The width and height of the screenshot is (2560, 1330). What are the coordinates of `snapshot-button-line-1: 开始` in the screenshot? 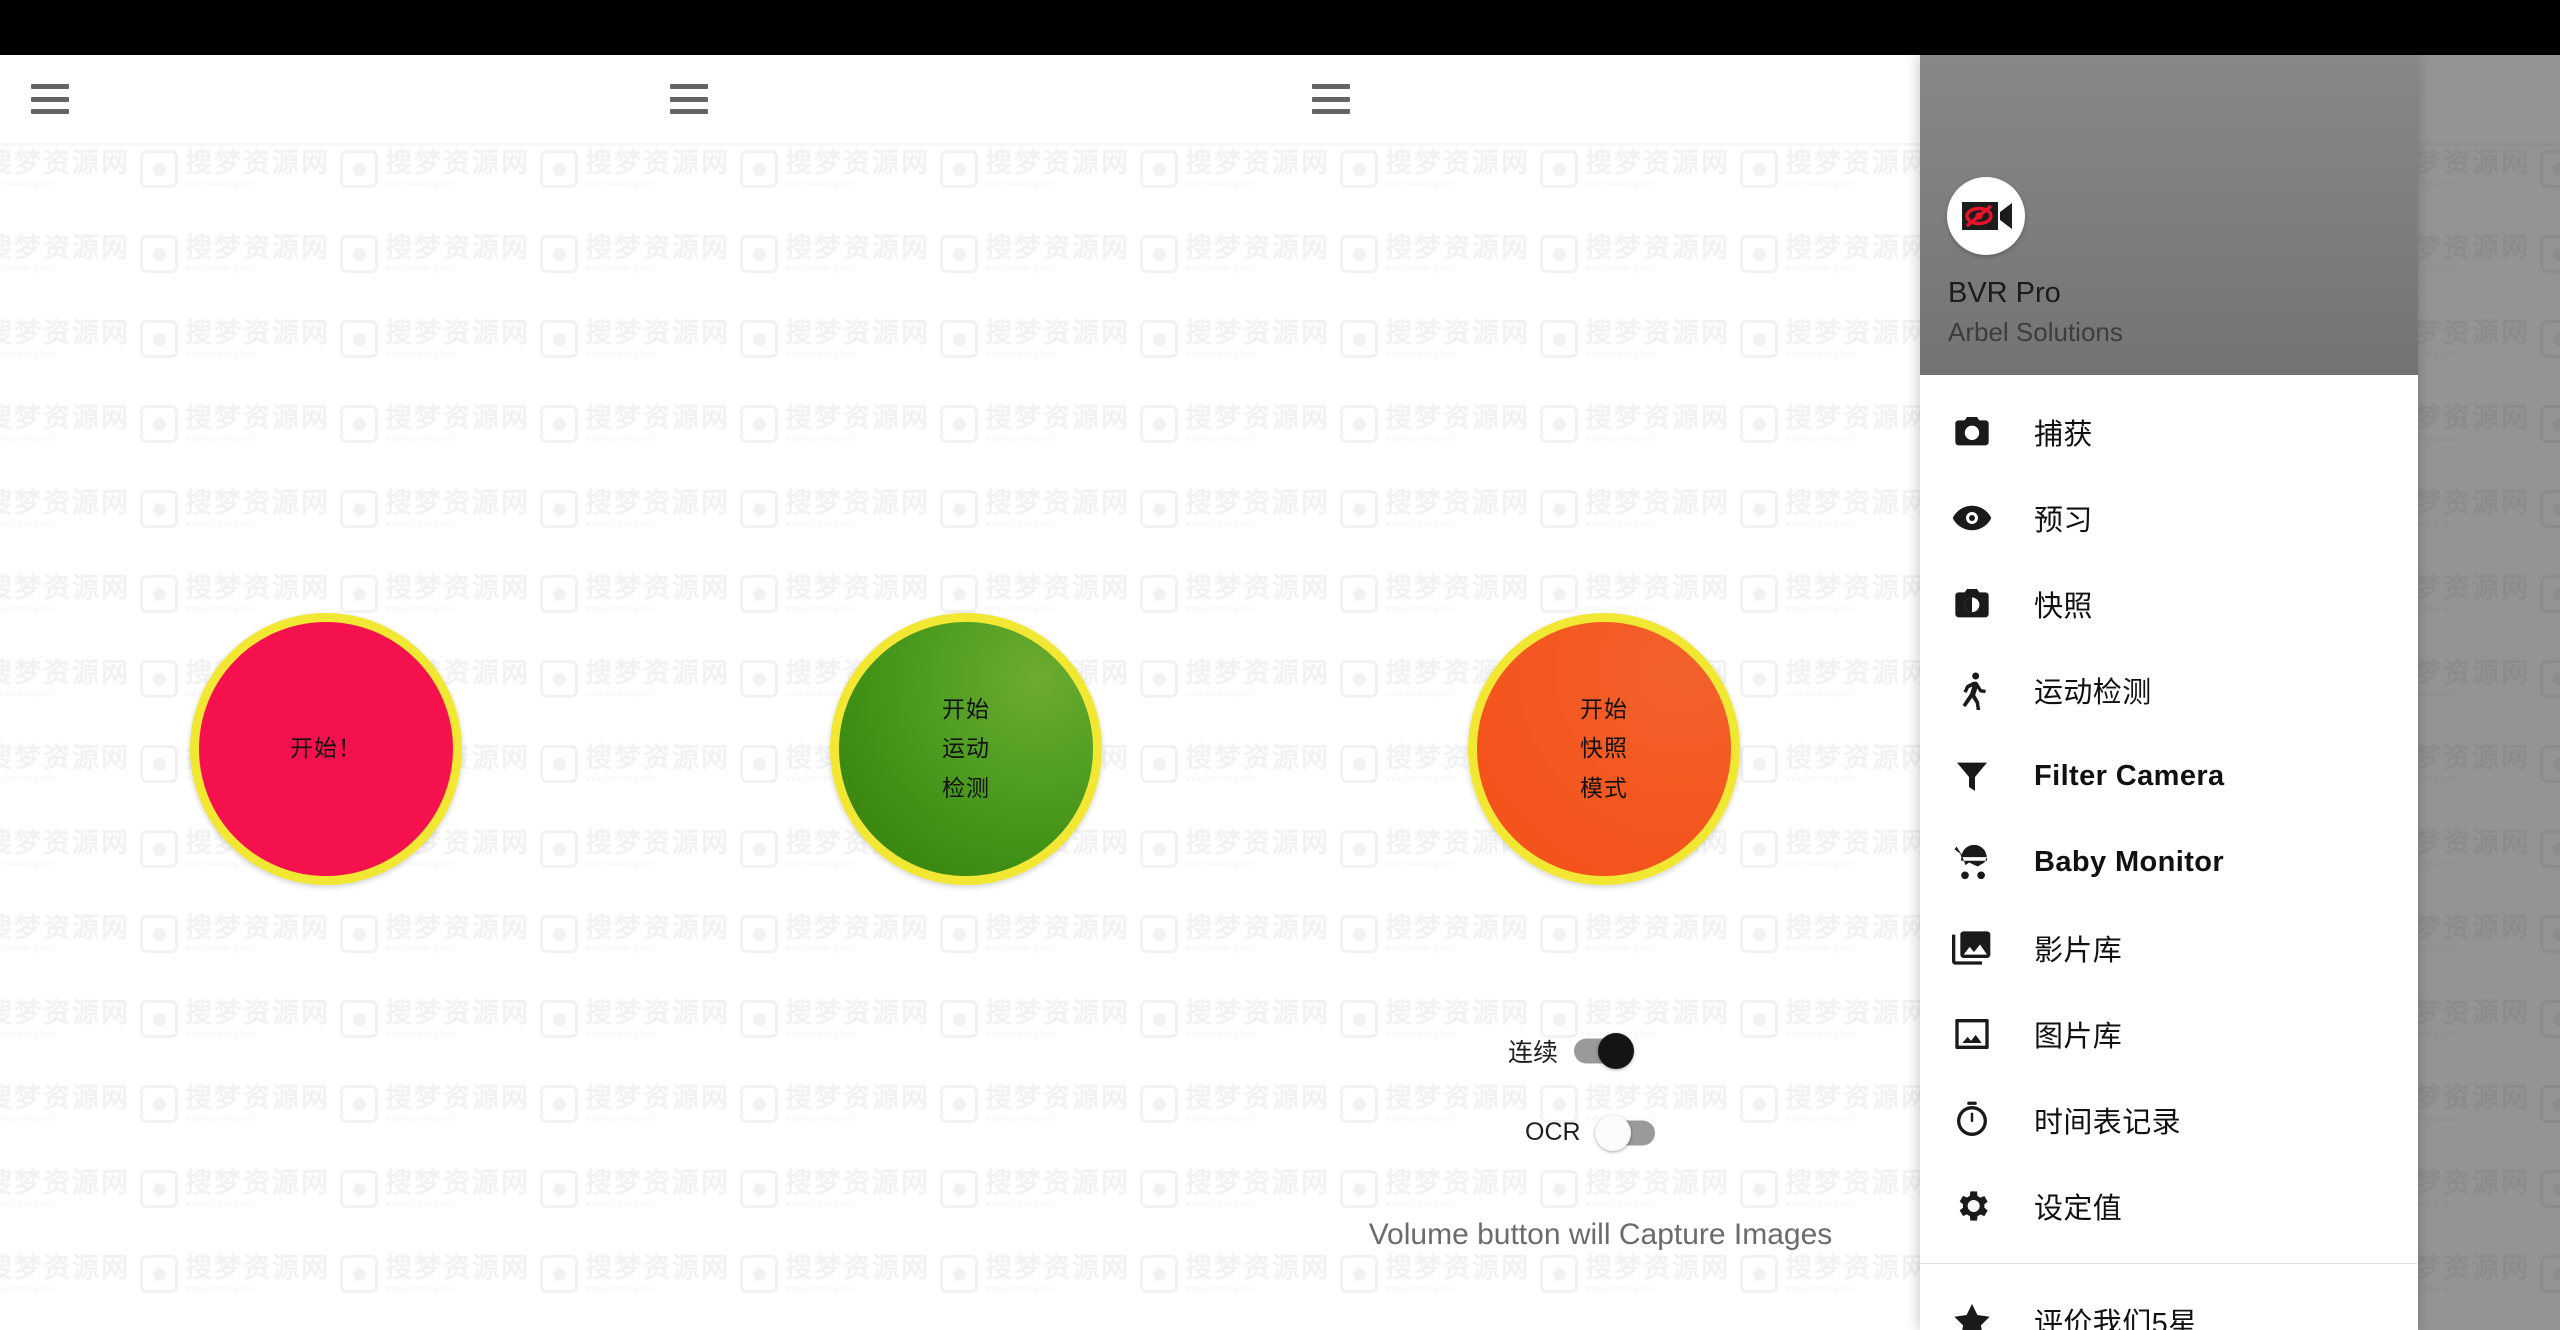 It's located at (1604, 708).